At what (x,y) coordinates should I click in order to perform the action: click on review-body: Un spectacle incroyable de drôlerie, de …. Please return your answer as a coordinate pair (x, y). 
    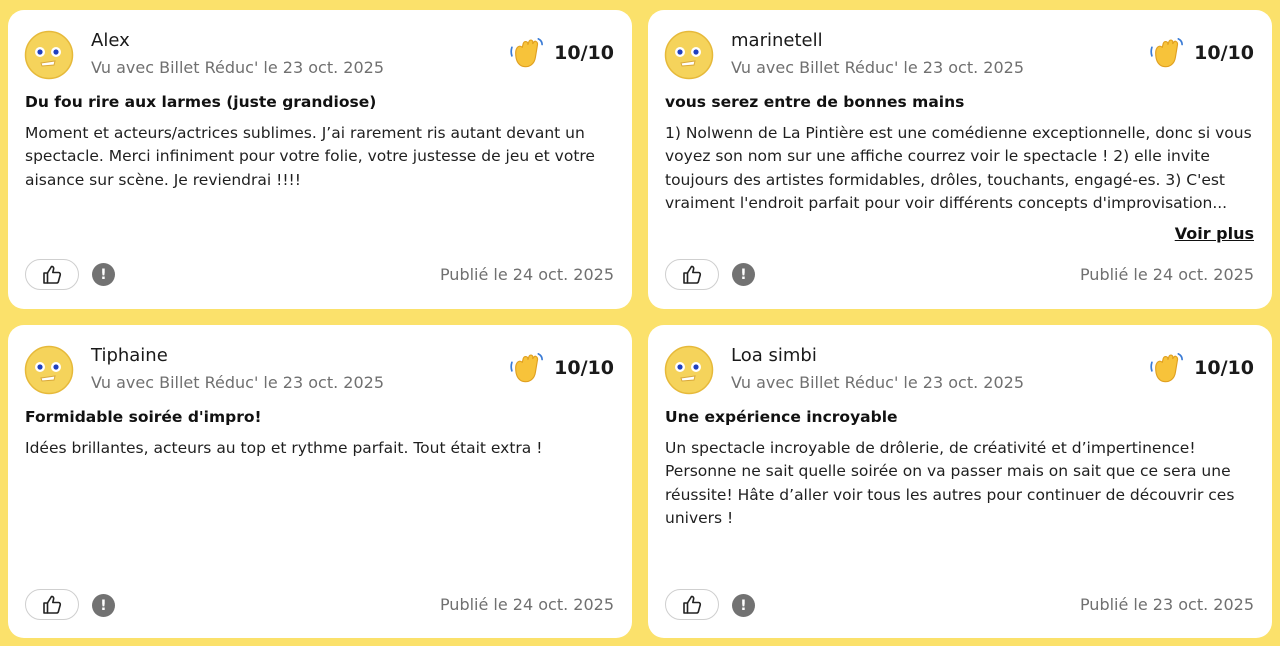
    Looking at the image, I should click on (950, 483).